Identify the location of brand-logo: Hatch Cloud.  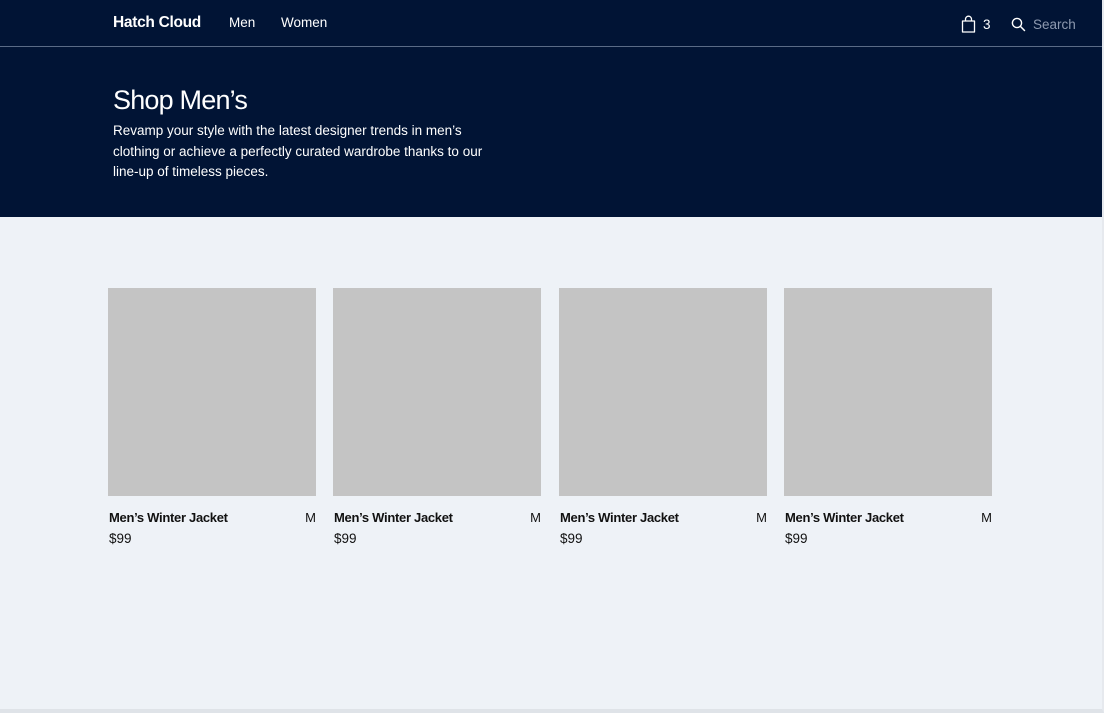
(157, 23).